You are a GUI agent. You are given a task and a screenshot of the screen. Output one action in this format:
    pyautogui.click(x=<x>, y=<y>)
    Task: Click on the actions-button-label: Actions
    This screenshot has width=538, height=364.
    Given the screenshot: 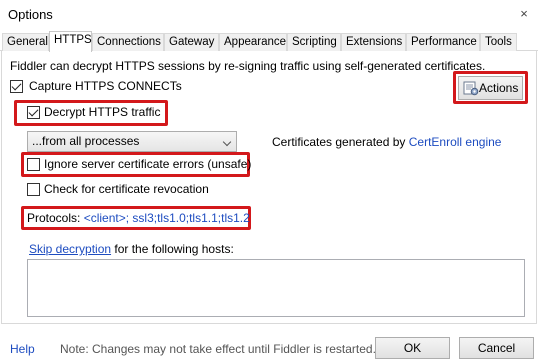 What is the action you would take?
    pyautogui.click(x=499, y=88)
    